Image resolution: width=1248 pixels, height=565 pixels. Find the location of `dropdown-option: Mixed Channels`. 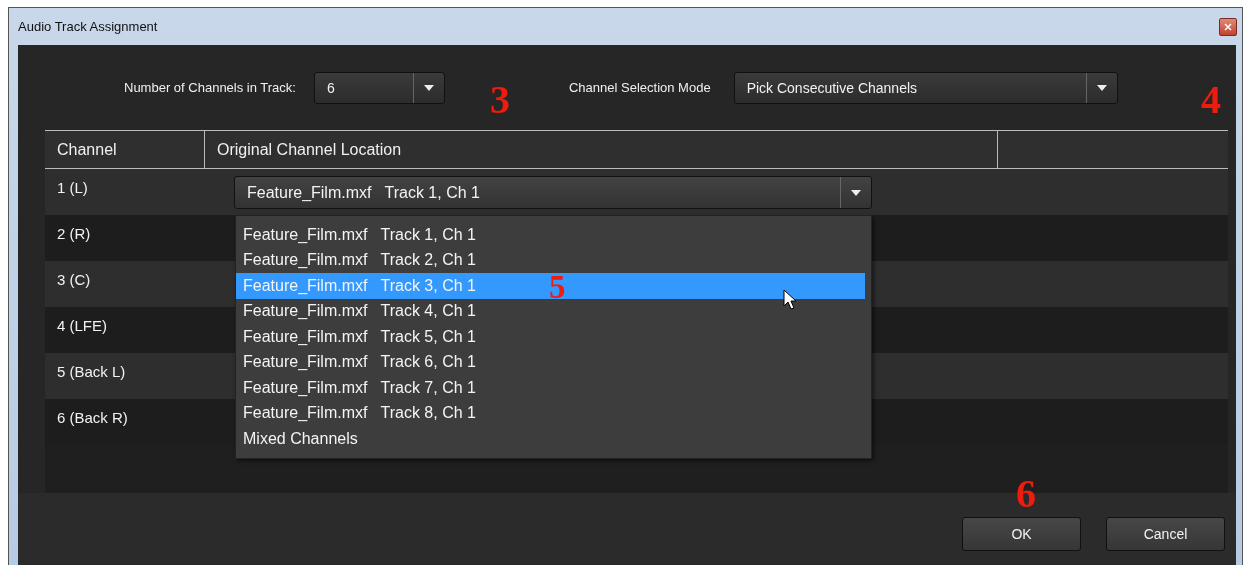

dropdown-option: Mixed Channels is located at coordinates (550, 439).